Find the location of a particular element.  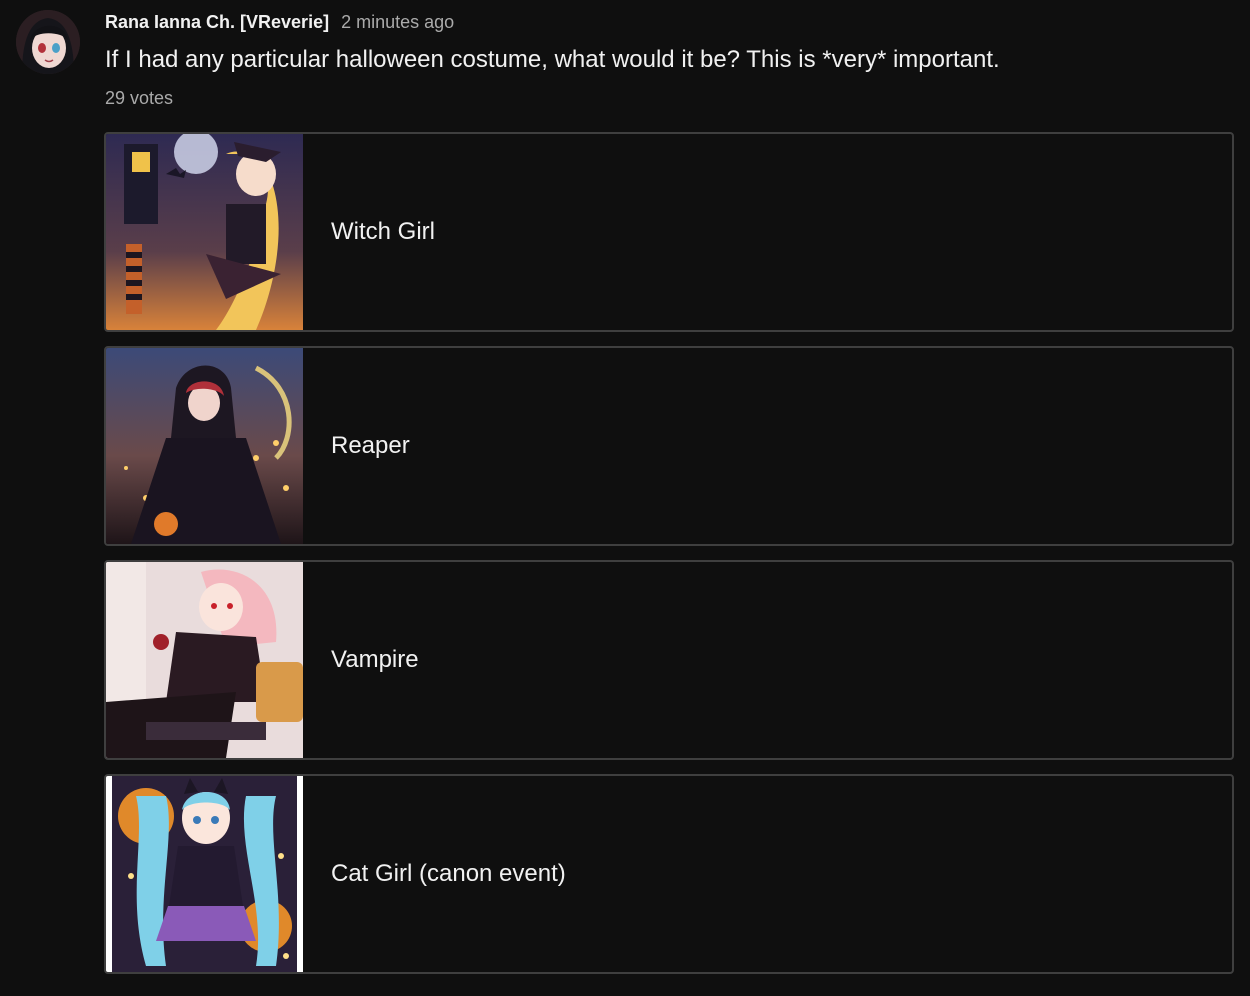

post-header: Rana Ianna Ch. [VReverie] 2 minutes ago is located at coordinates (279, 22).